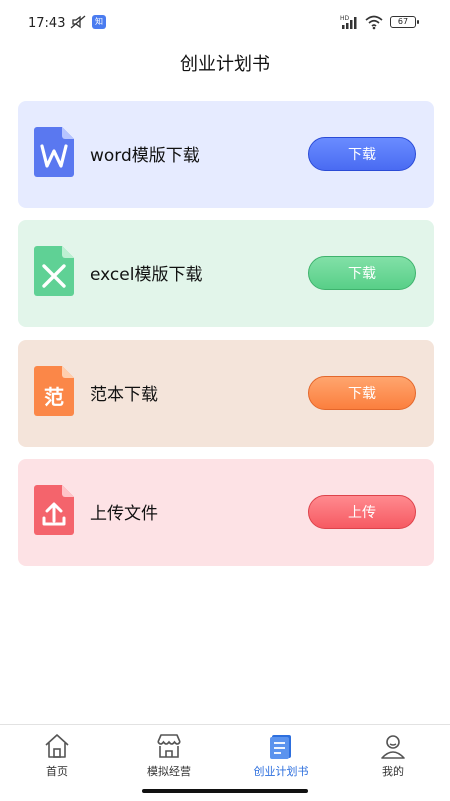  What do you see at coordinates (124, 395) in the screenshot?
I see `card-label: 范本下载` at bounding box center [124, 395].